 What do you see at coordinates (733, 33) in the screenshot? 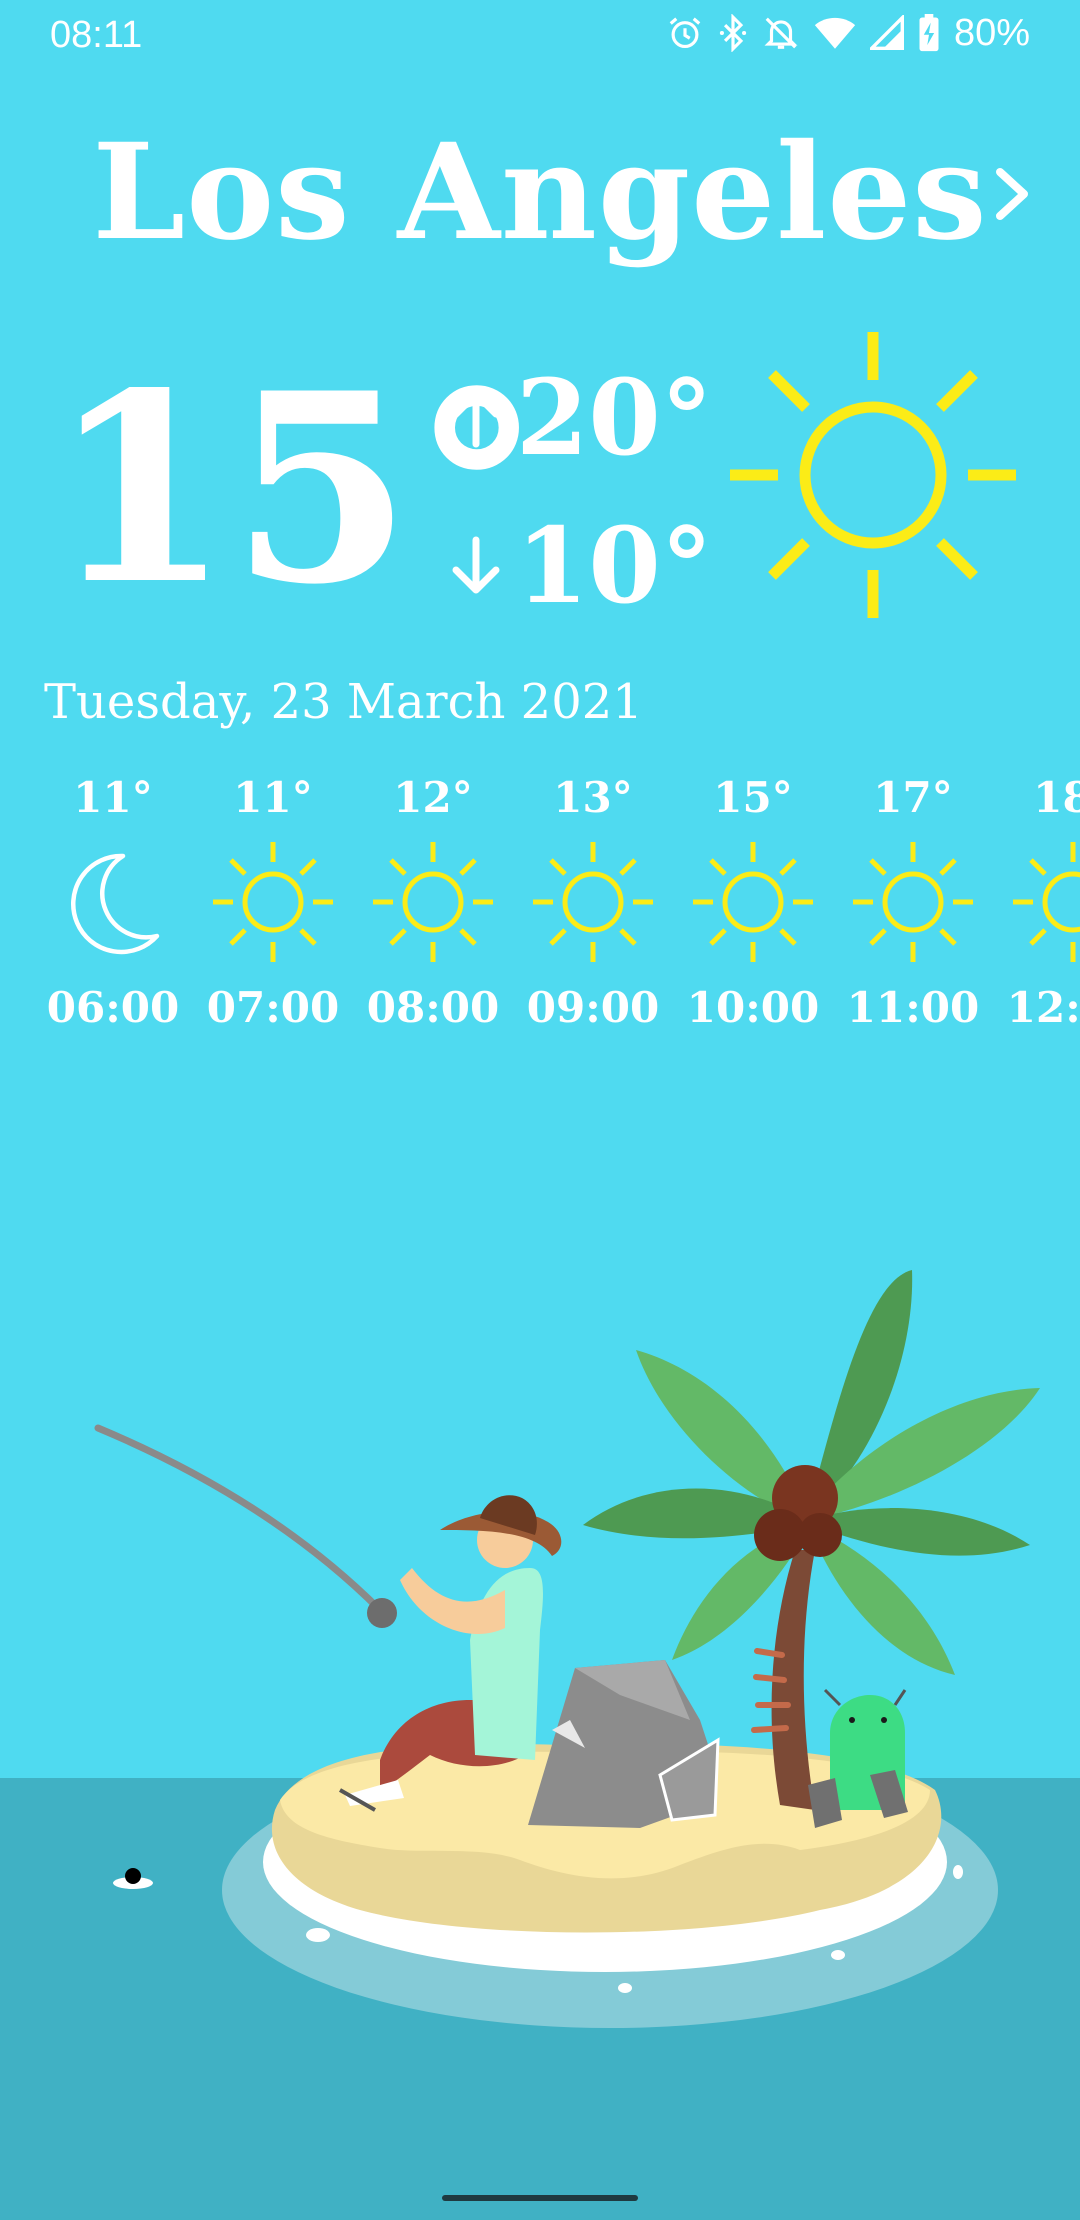
I see `bluetooth-icon` at bounding box center [733, 33].